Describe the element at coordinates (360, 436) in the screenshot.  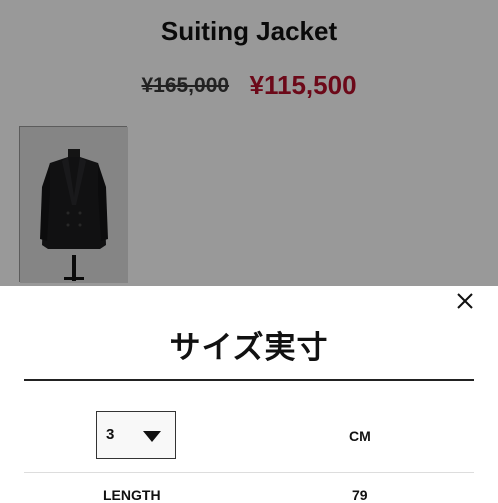
I see `unit-label: CM` at that location.